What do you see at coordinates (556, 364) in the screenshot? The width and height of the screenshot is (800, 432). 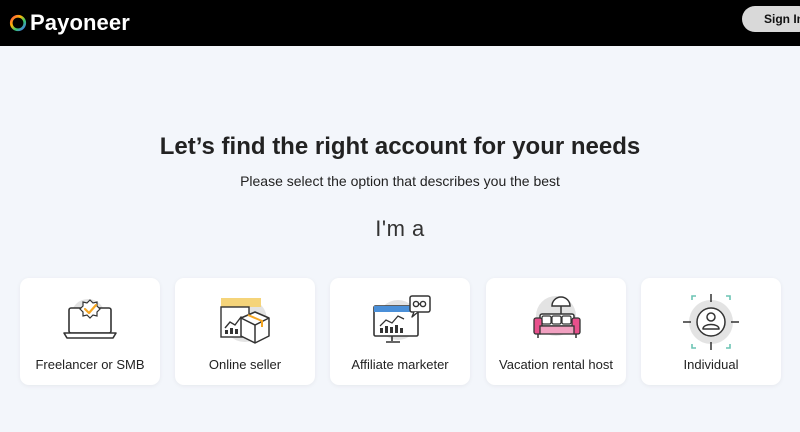 I see `option-label: Vacation rental host` at bounding box center [556, 364].